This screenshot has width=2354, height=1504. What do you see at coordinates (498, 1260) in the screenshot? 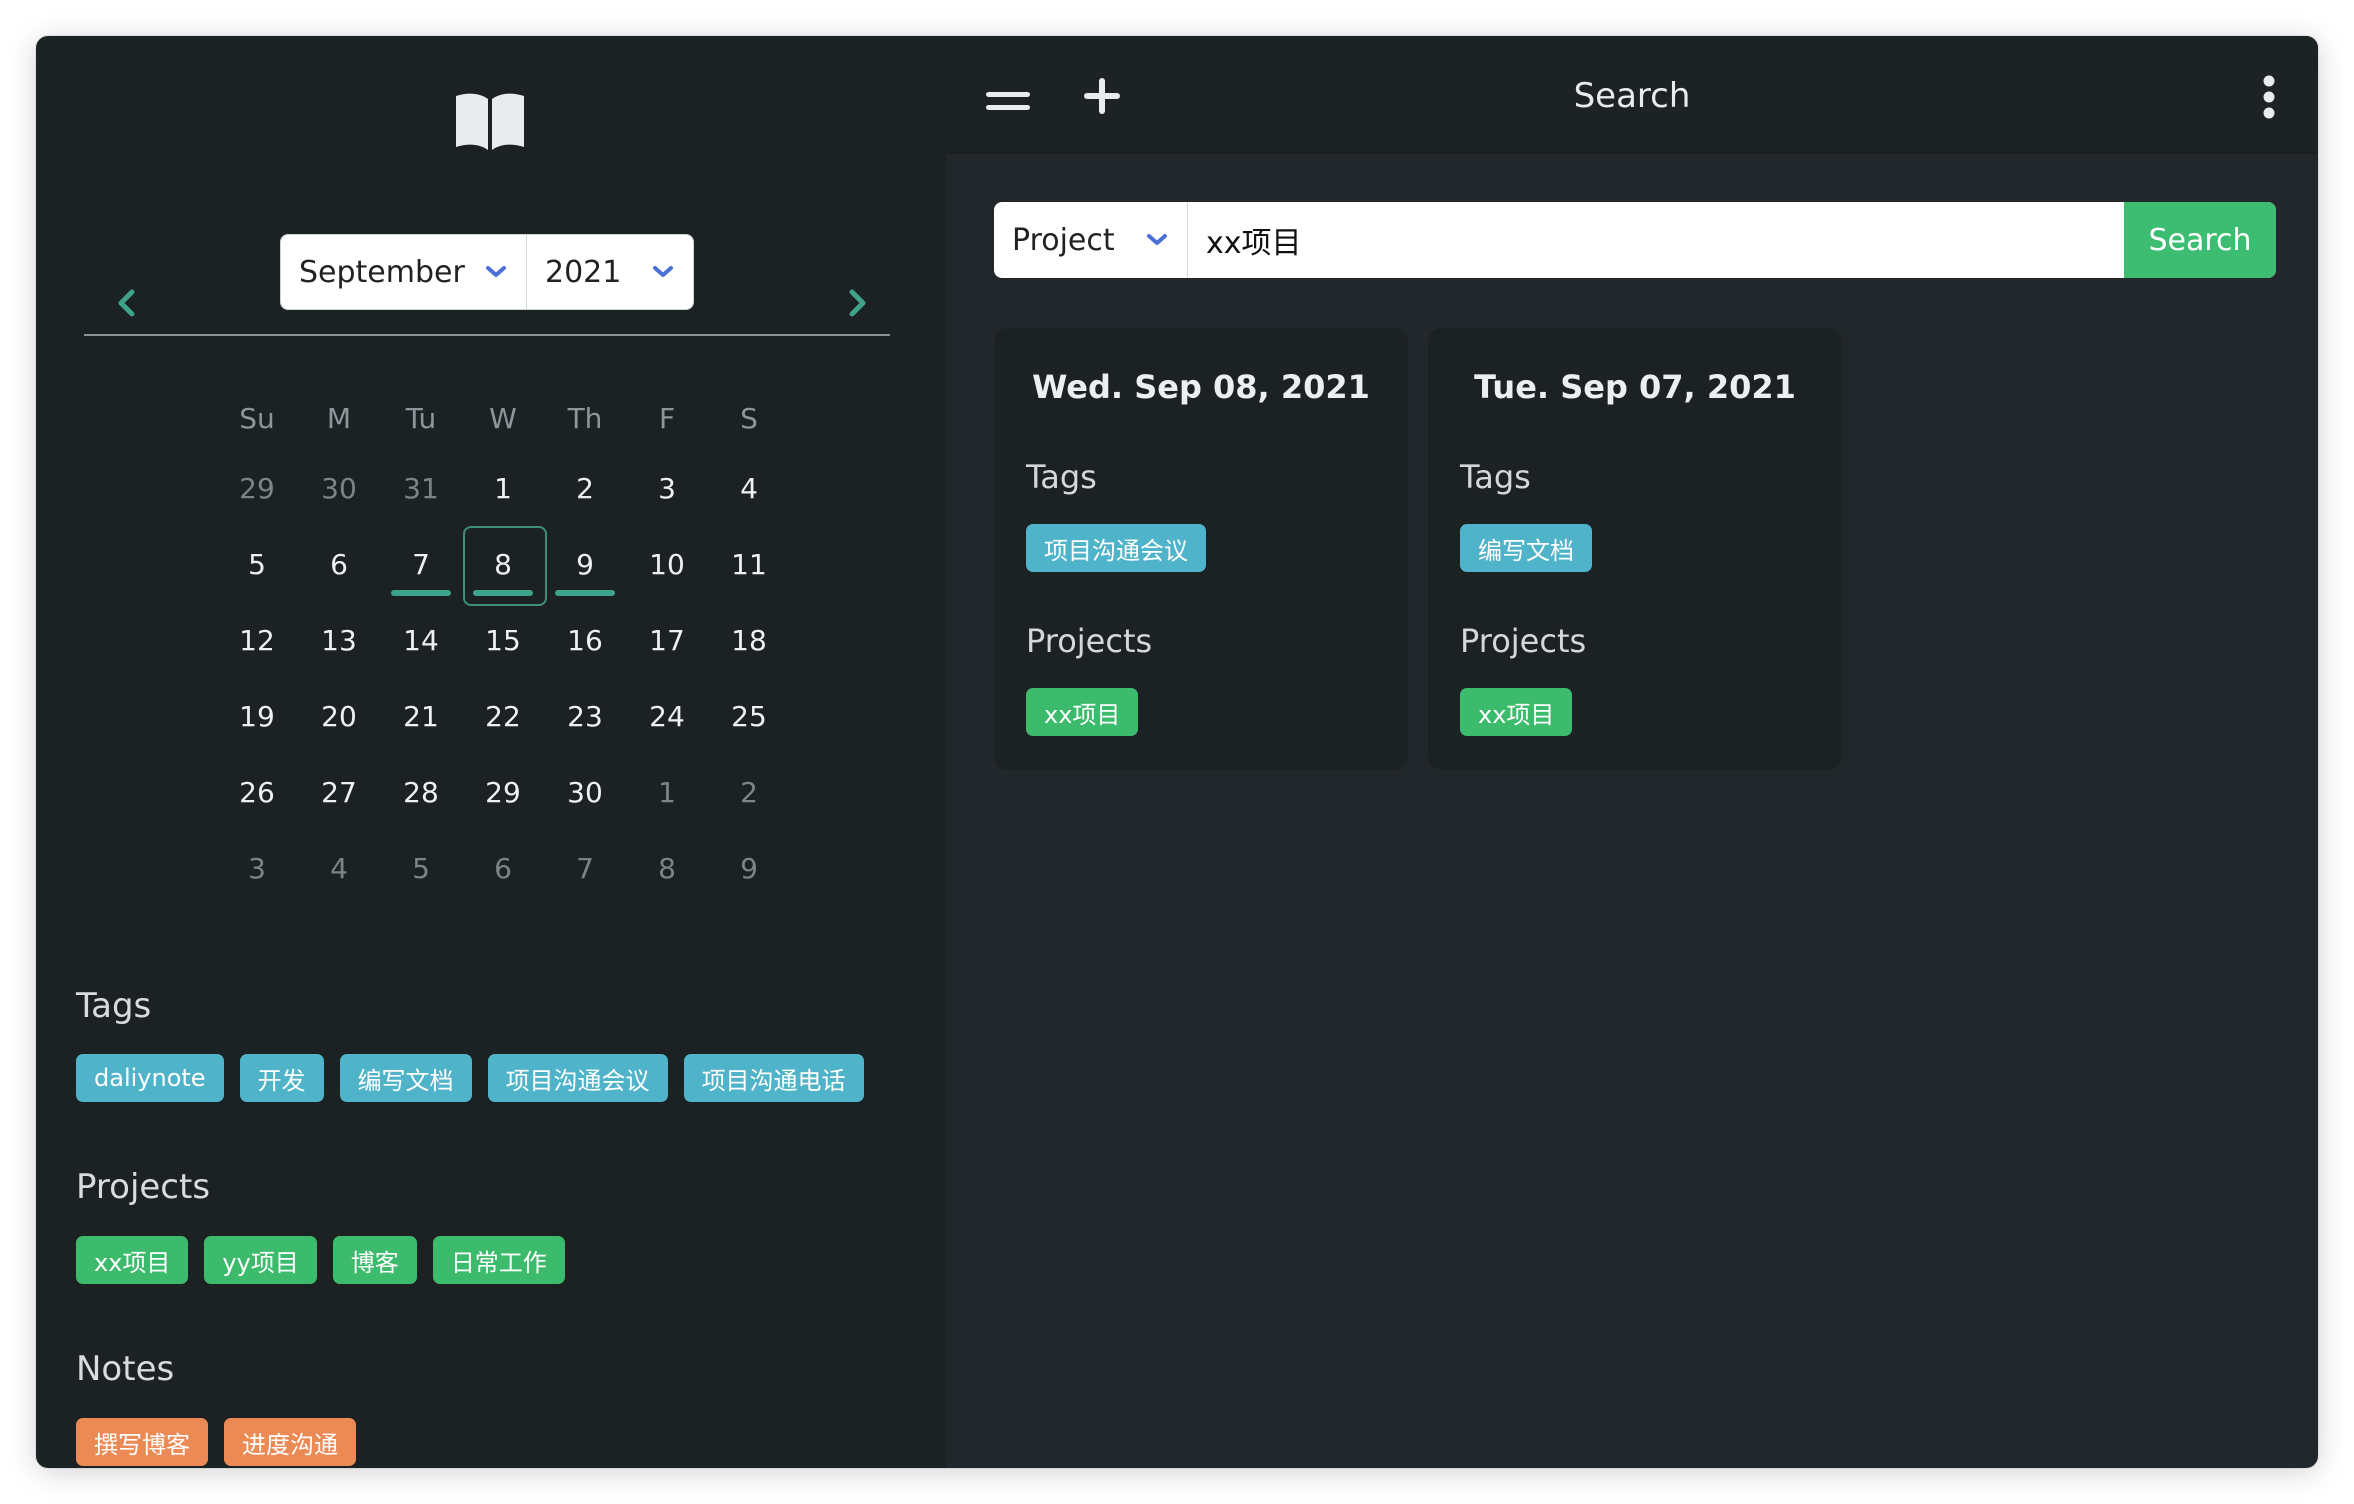
I see `project-chip: 日常工作` at bounding box center [498, 1260].